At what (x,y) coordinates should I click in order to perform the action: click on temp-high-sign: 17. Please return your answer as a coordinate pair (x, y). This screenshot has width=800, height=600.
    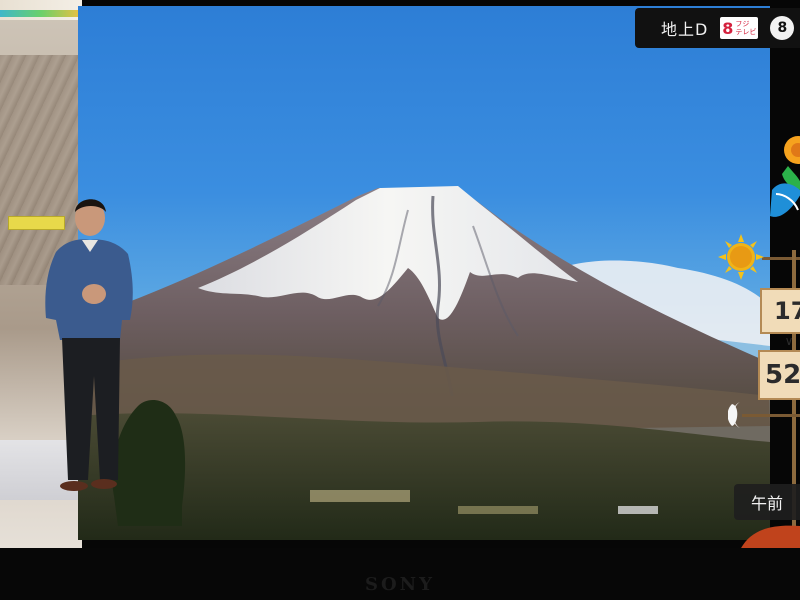
    Looking at the image, I should click on (780, 311).